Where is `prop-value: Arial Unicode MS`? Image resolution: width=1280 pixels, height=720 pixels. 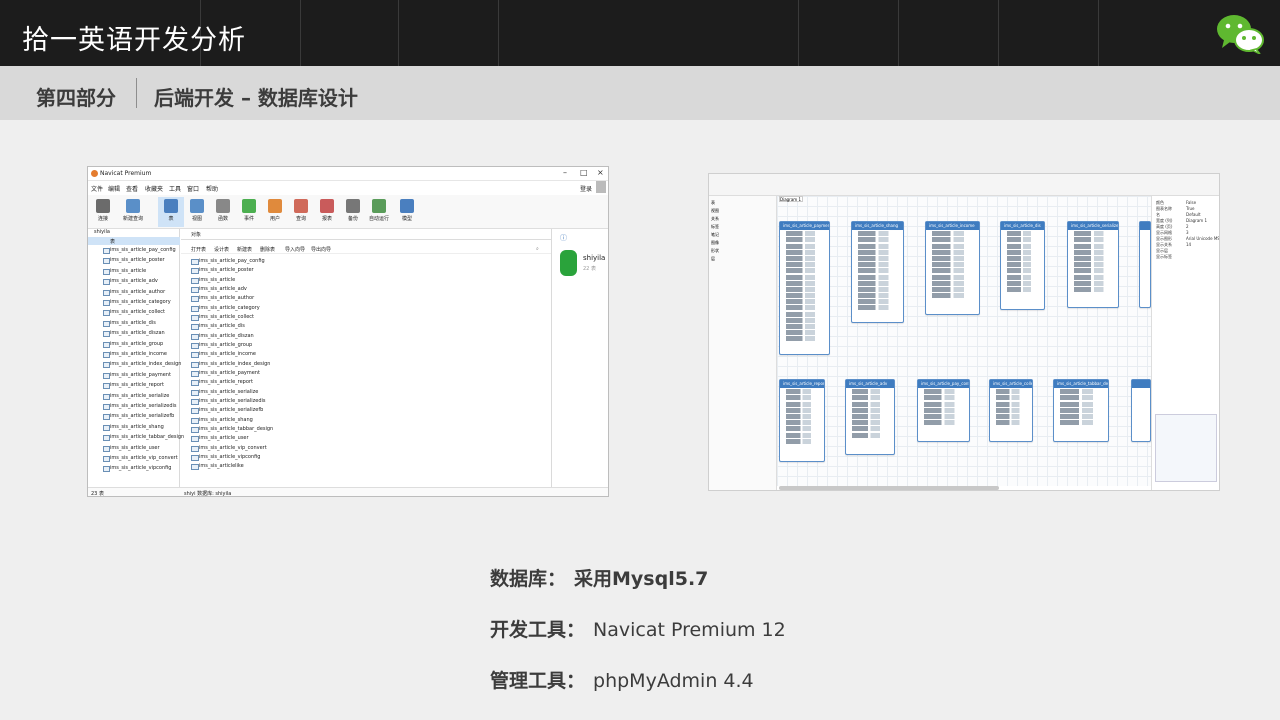
prop-value: Arial Unicode MS is located at coordinates (1203, 238).